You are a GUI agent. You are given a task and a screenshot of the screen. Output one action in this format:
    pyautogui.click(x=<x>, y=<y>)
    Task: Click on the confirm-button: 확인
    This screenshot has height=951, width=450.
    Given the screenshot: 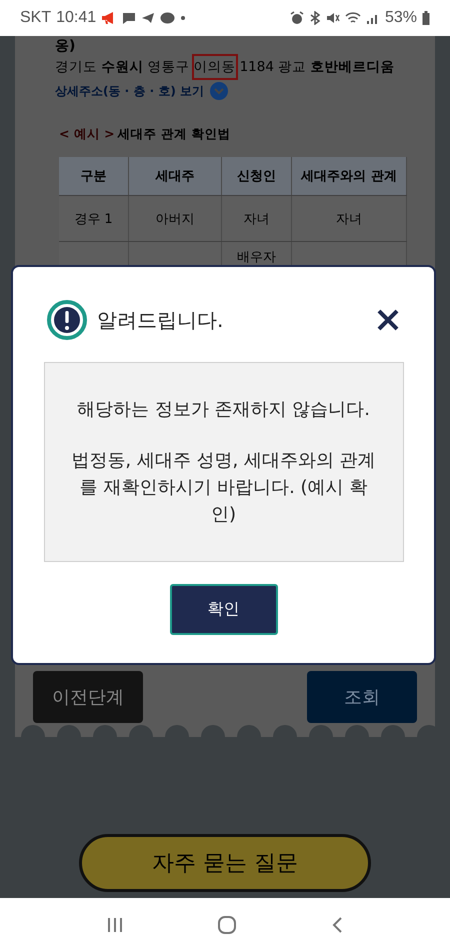 What is the action you would take?
    pyautogui.click(x=224, y=609)
    